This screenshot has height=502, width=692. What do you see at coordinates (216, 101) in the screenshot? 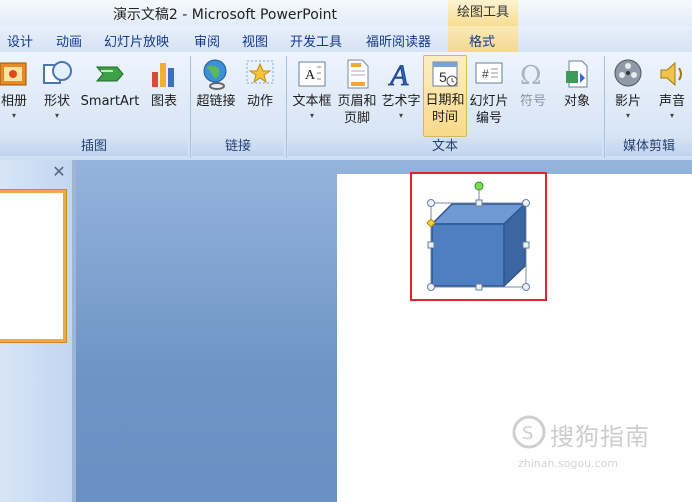
I see `hyperlink-label: 超链接` at bounding box center [216, 101].